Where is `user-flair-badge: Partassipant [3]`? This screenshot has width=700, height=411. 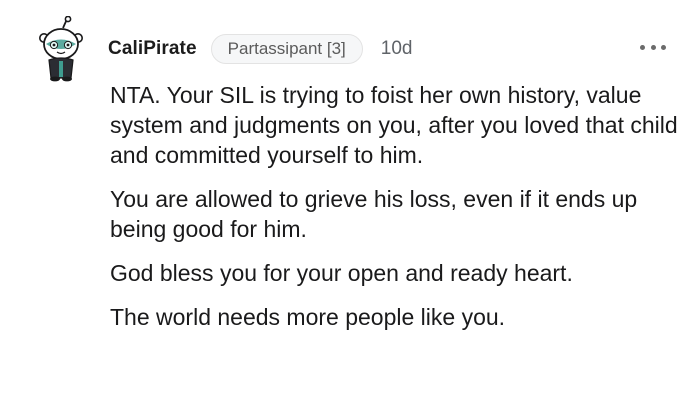 user-flair-badge: Partassipant [3] is located at coordinates (286, 49).